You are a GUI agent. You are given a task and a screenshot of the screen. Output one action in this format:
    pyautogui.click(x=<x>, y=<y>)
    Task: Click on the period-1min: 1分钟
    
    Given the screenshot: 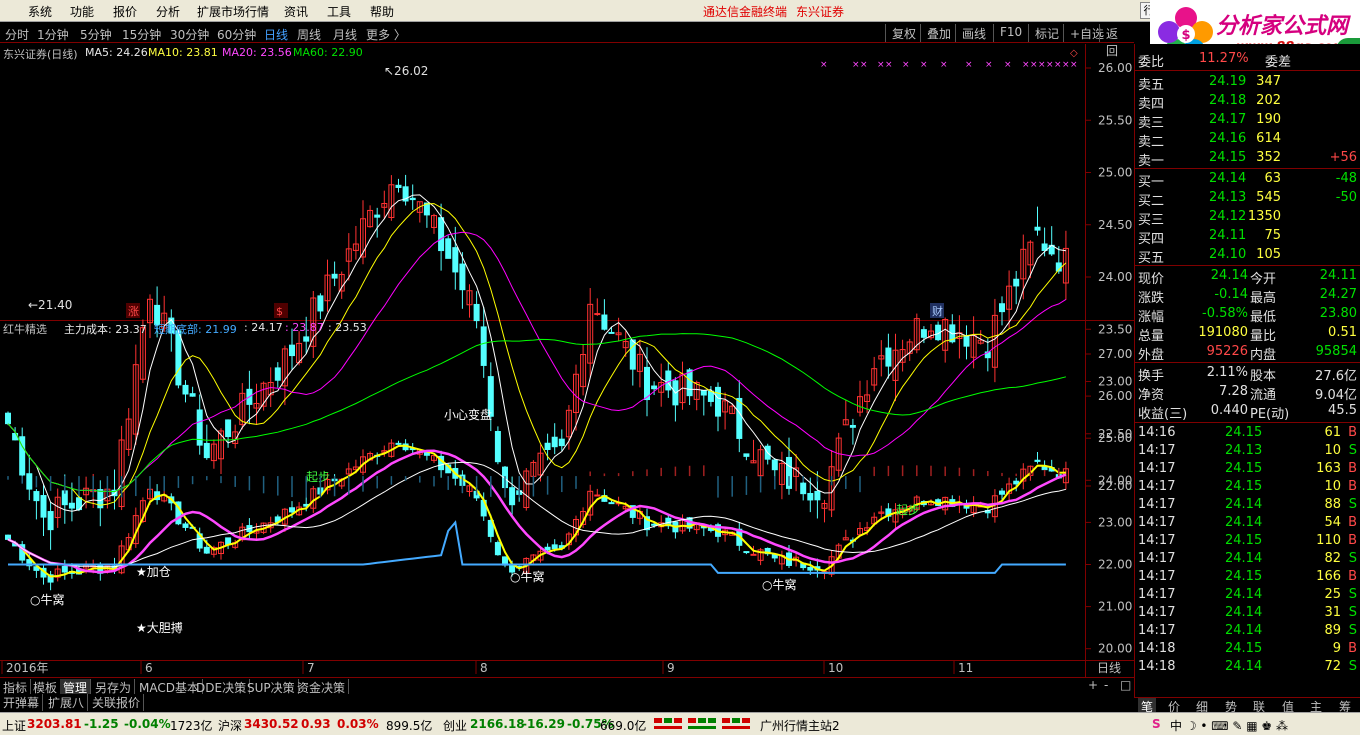 What is the action you would take?
    pyautogui.click(x=53, y=34)
    